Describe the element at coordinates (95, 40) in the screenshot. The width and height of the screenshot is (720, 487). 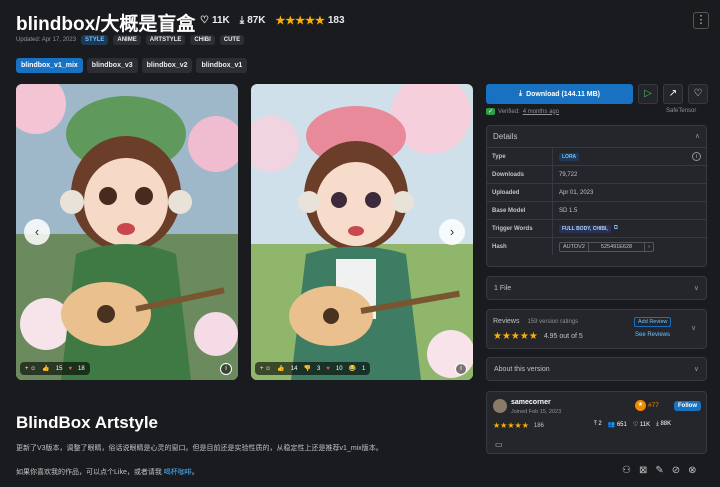
I see `tag-style: STYLE` at that location.